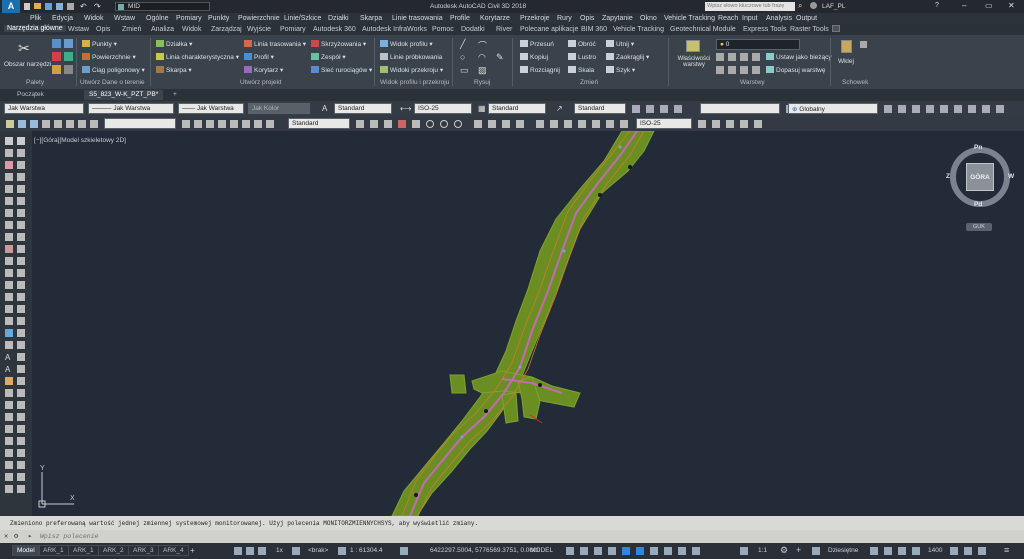  I want to click on save-as-icon, so click(59, 6).